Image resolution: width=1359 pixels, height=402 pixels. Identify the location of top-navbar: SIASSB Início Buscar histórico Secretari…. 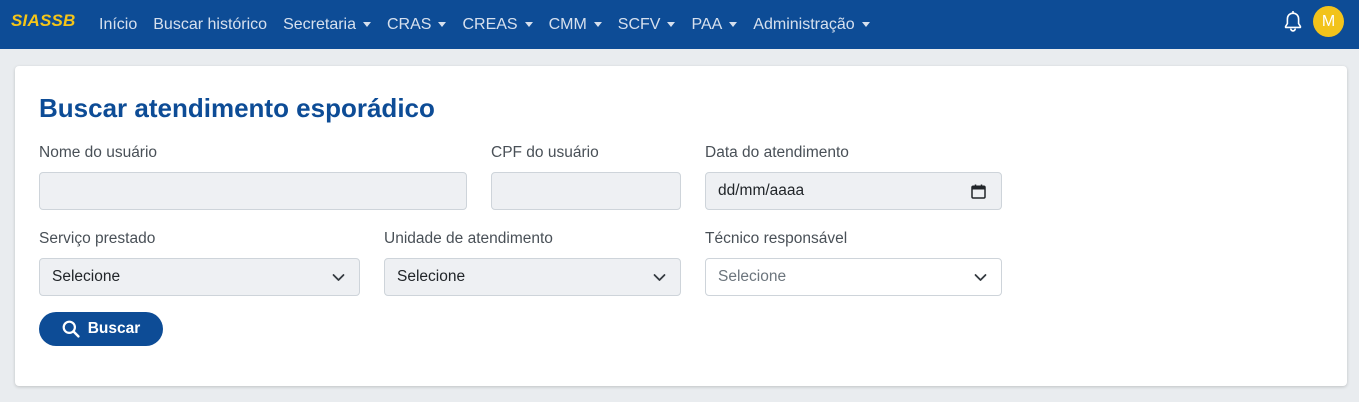
(679, 24).